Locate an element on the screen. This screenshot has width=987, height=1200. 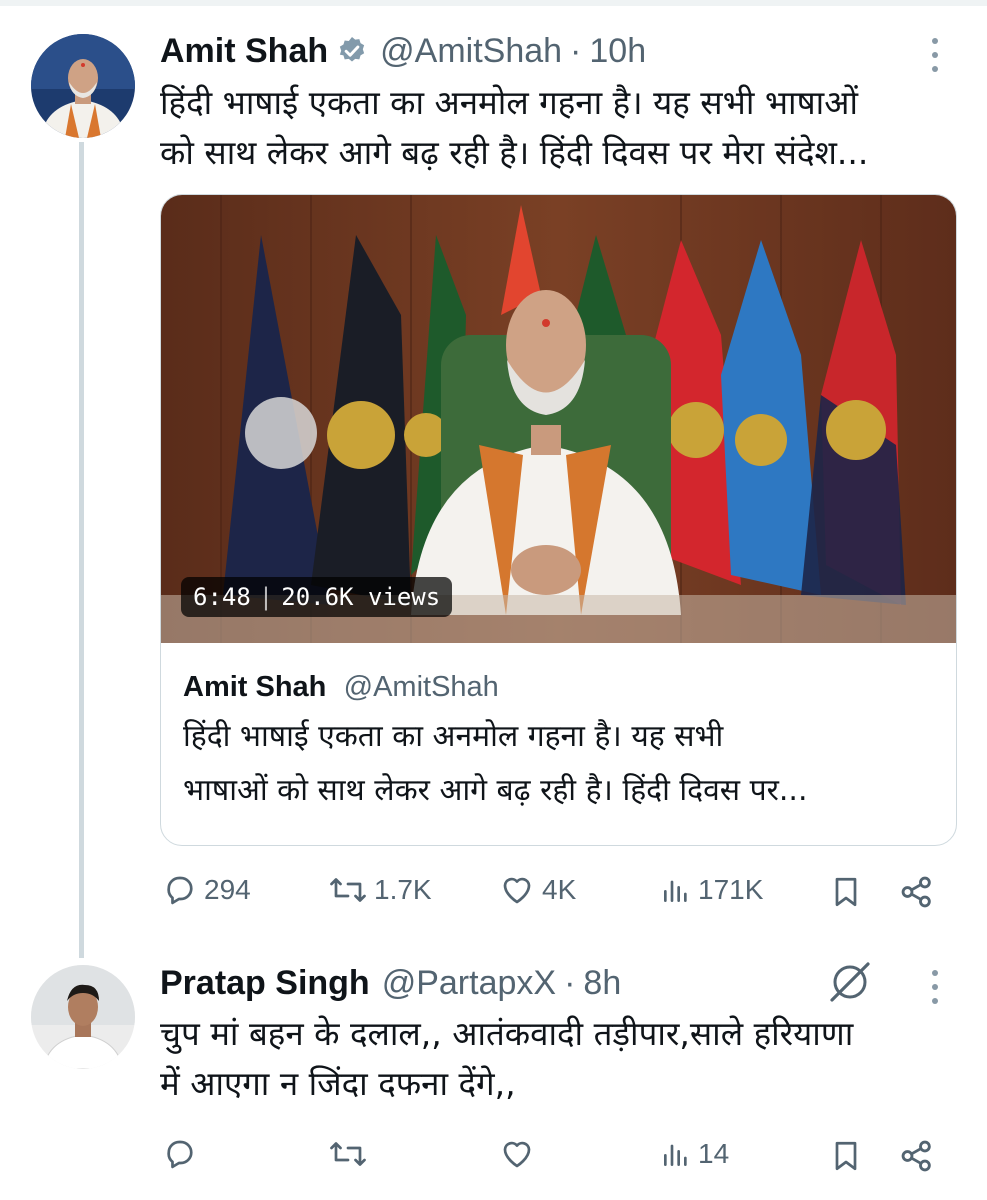
author-handle: @AmitShah is located at coordinates (471, 51).